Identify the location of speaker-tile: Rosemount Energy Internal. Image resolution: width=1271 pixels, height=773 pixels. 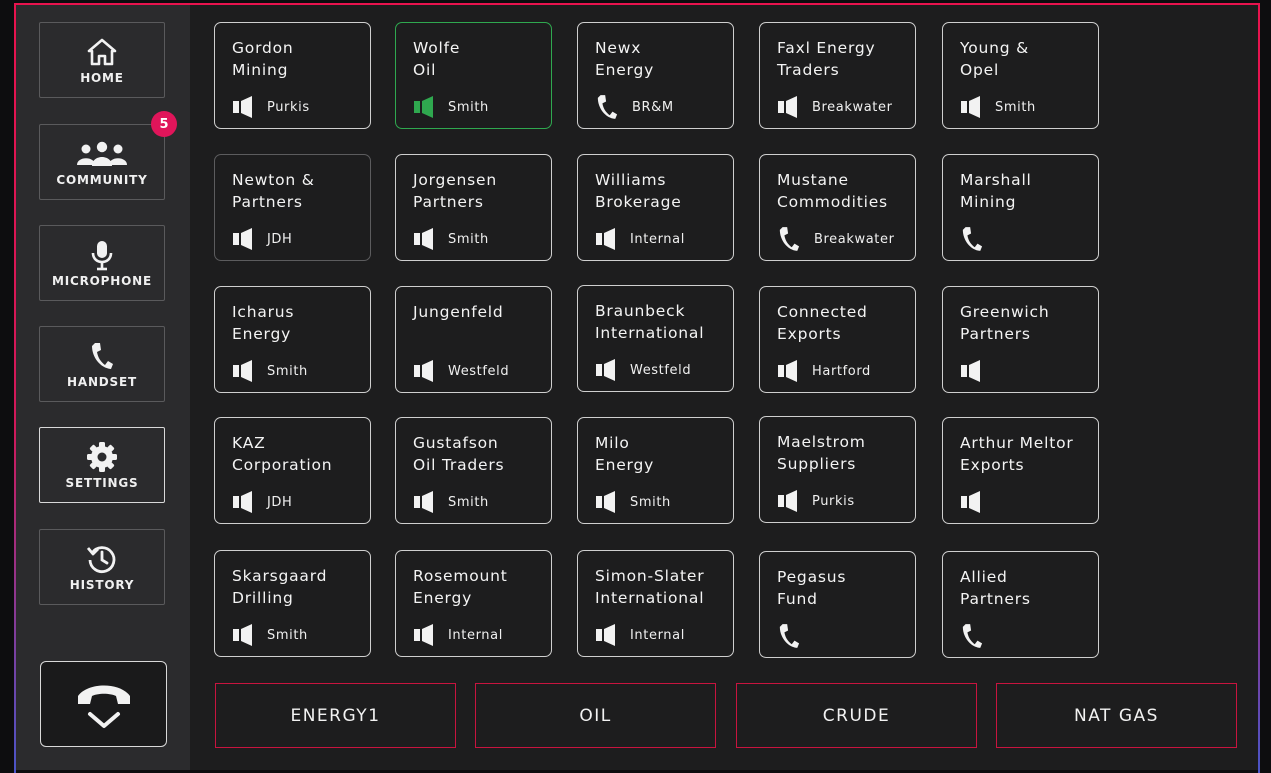
(473, 603).